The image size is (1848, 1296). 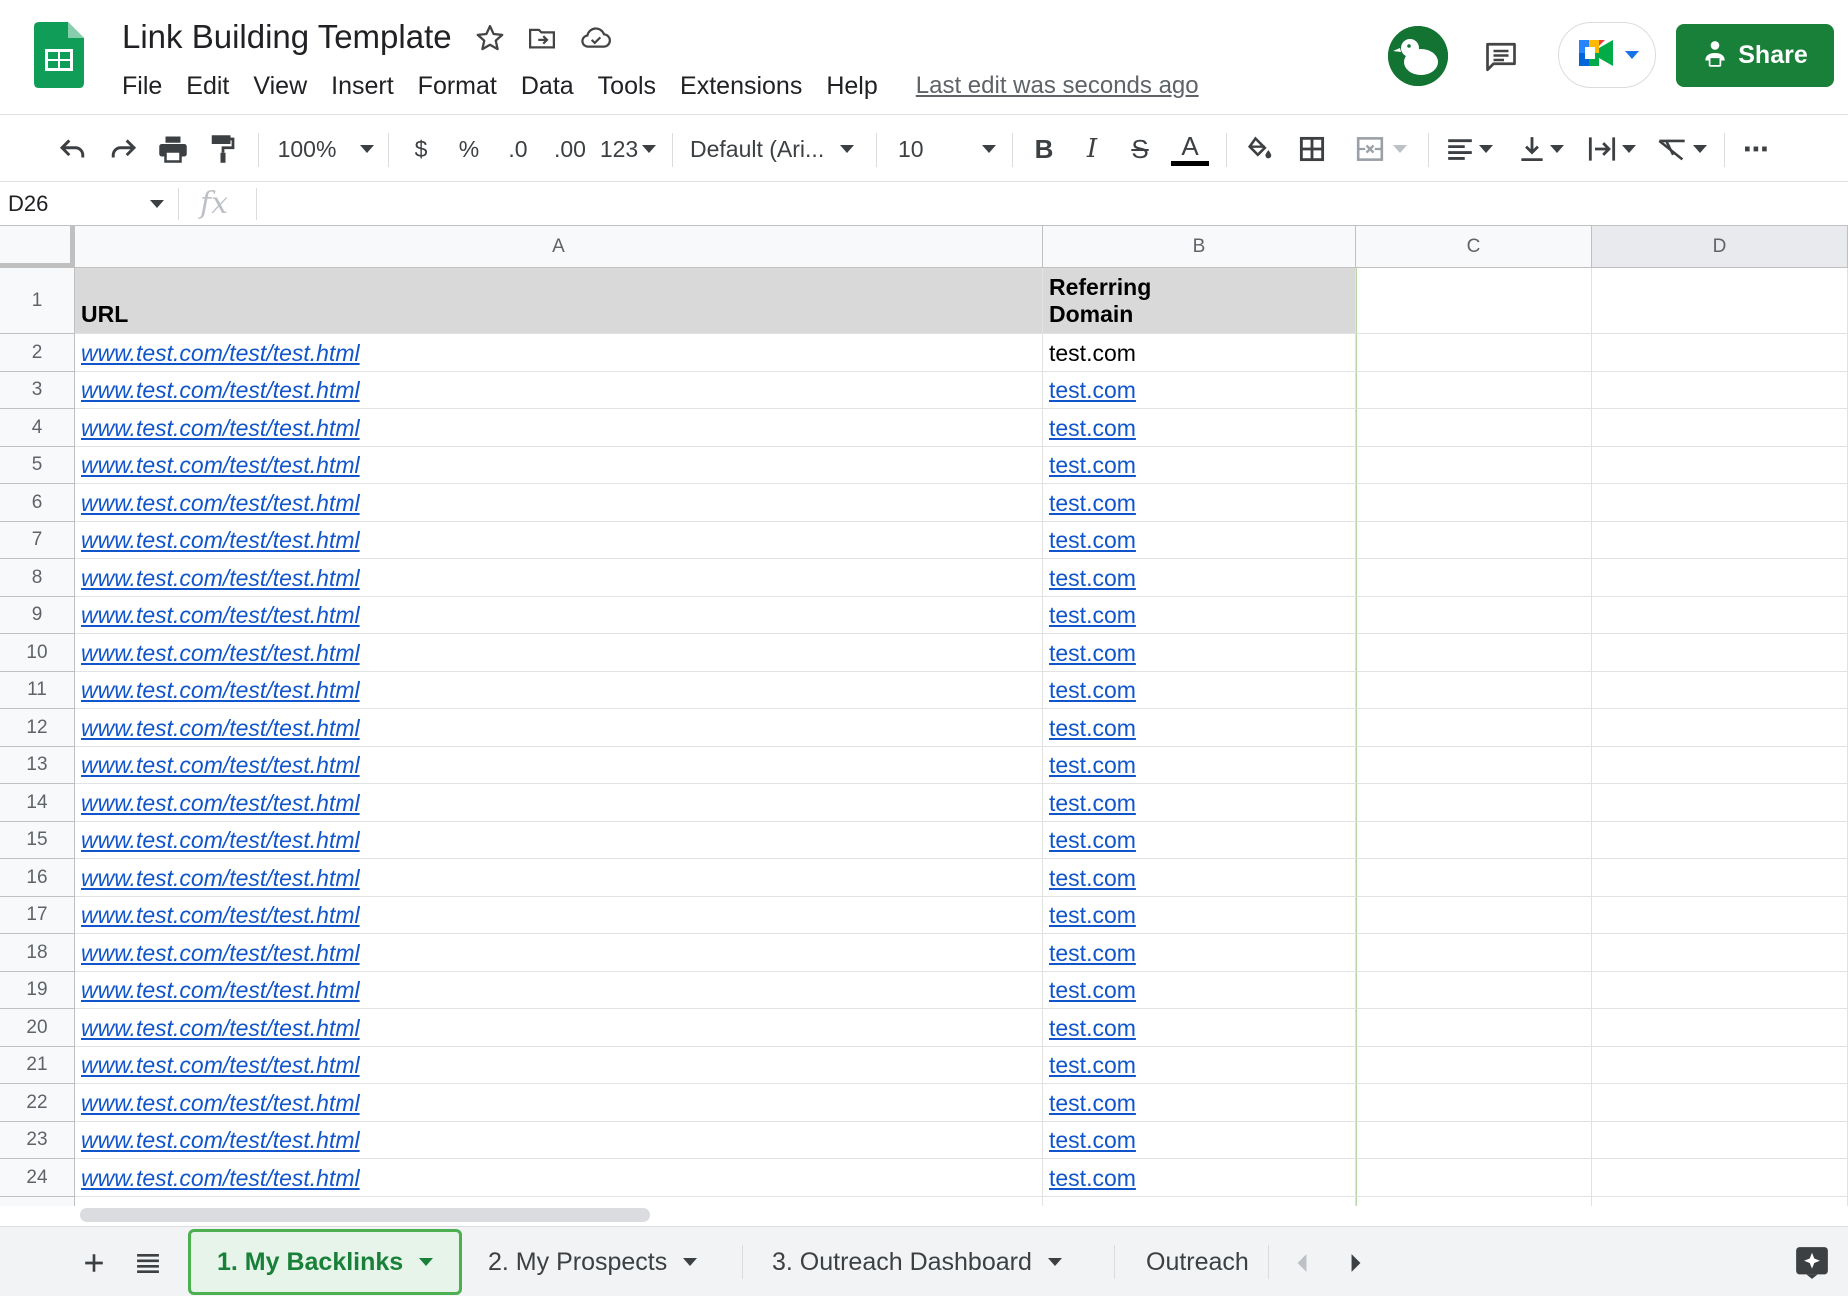 I want to click on print-icon, so click(x=173, y=149).